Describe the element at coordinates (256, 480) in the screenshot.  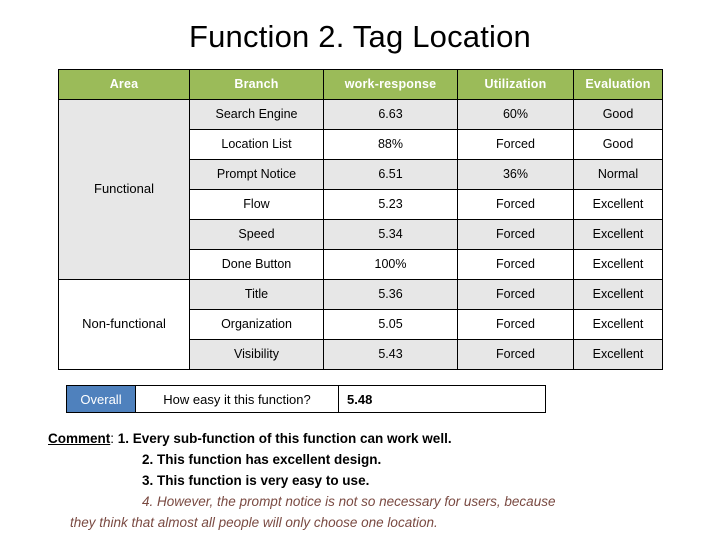
I see `comment-line-3: 3. This function is very easy to use.` at that location.